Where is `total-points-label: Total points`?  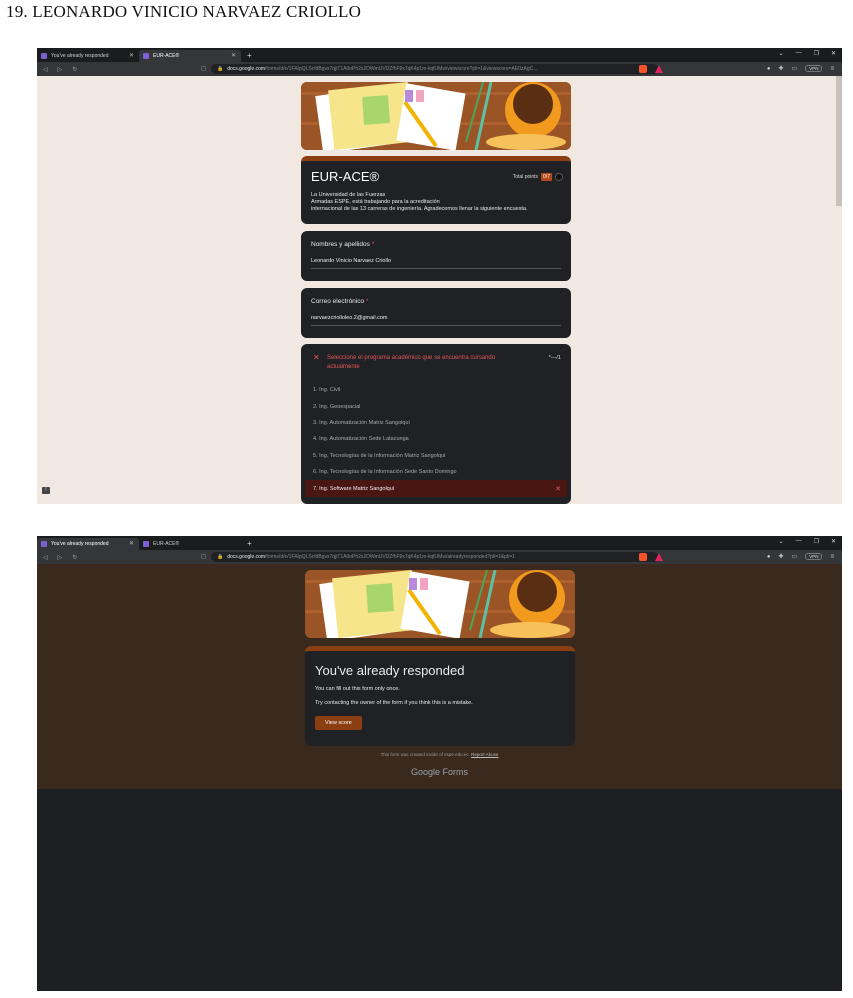
total-points-label: Total points is located at coordinates (525, 177).